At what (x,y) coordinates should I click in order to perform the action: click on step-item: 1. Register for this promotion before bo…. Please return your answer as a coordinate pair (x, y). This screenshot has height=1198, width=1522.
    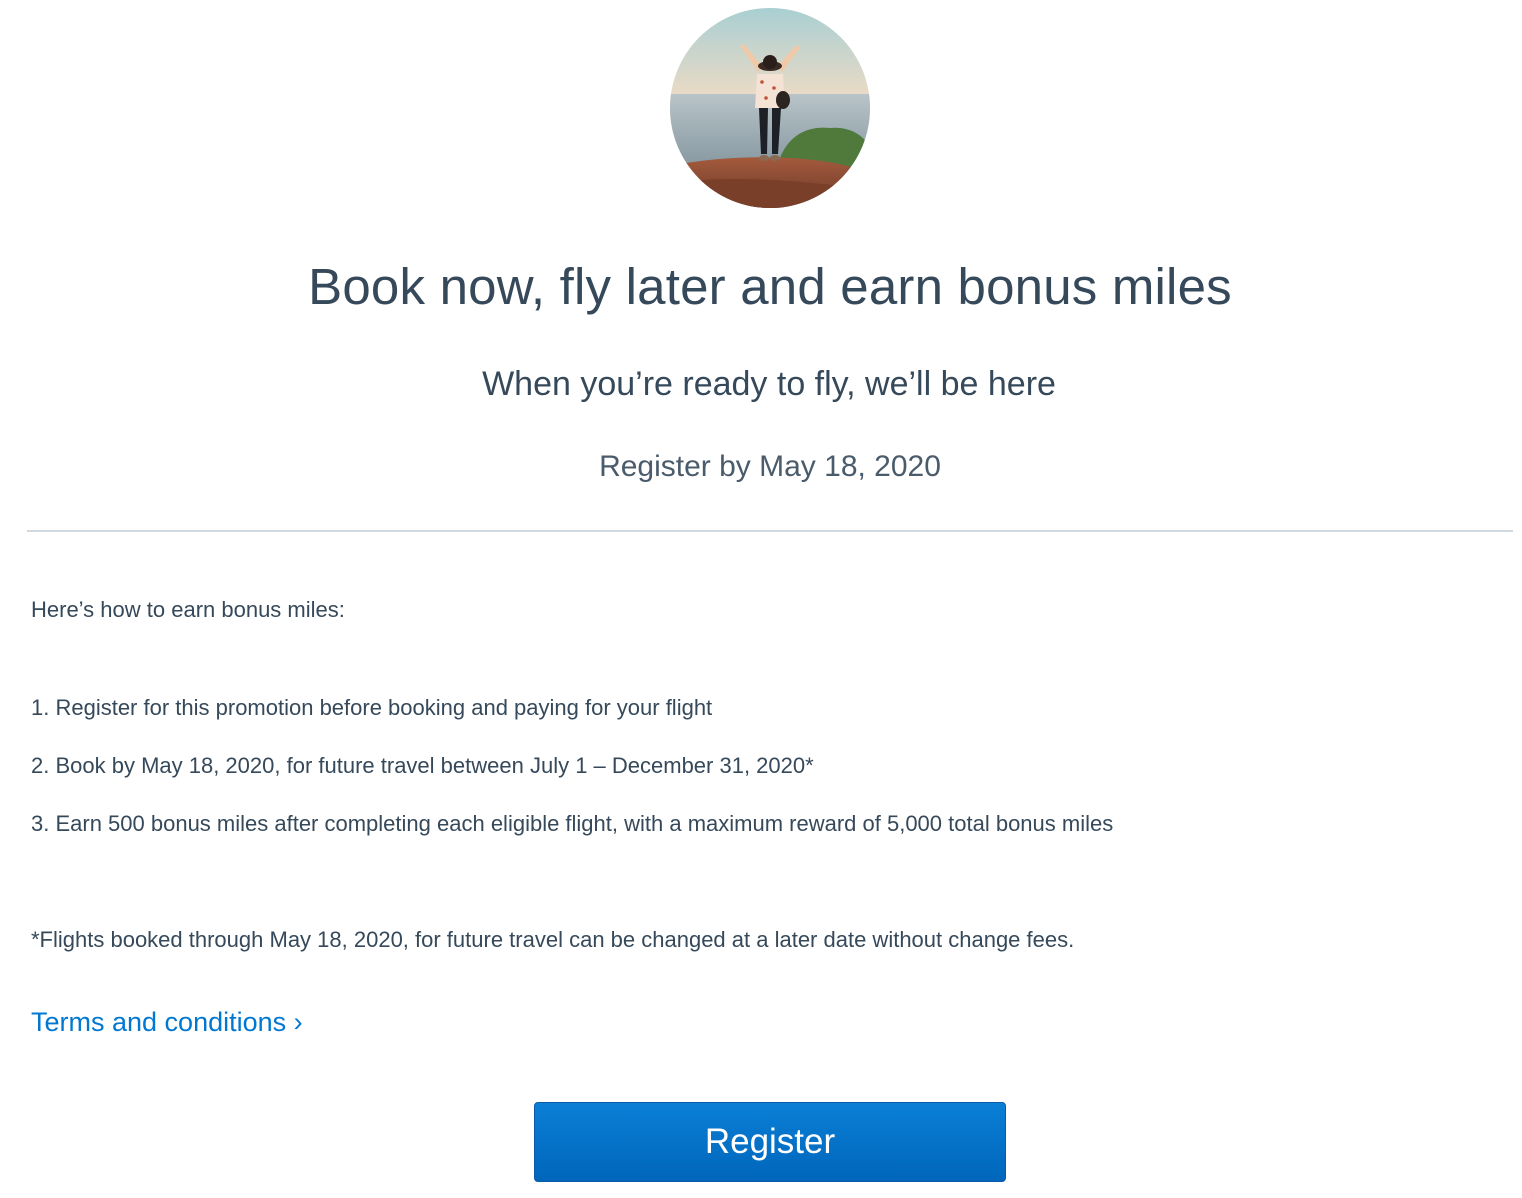
    Looking at the image, I should click on (372, 707).